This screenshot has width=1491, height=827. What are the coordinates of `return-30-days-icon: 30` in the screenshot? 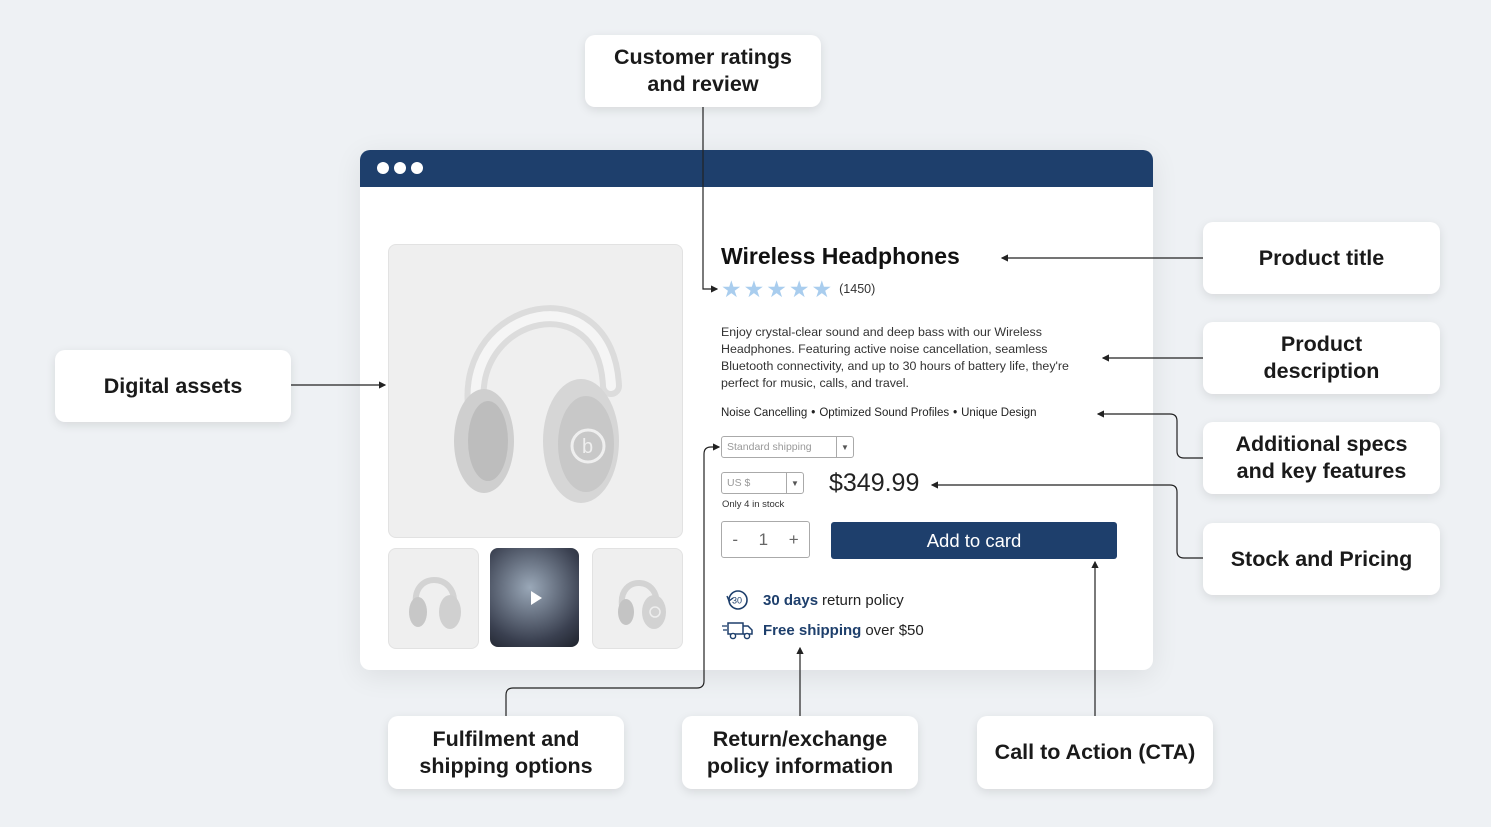 It's located at (739, 600).